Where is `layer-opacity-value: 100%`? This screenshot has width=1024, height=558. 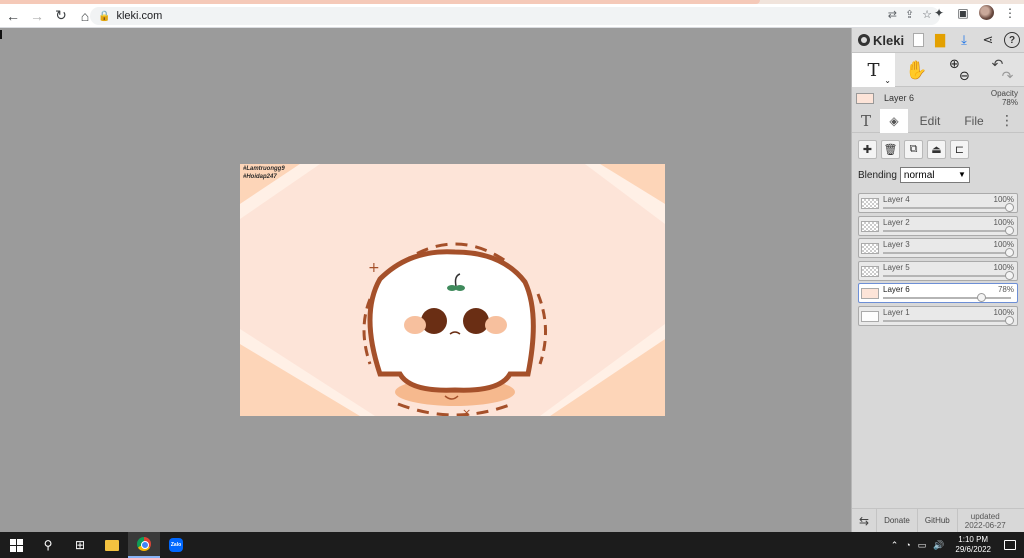
layer-opacity-value: 100% is located at coordinates (1003, 267).